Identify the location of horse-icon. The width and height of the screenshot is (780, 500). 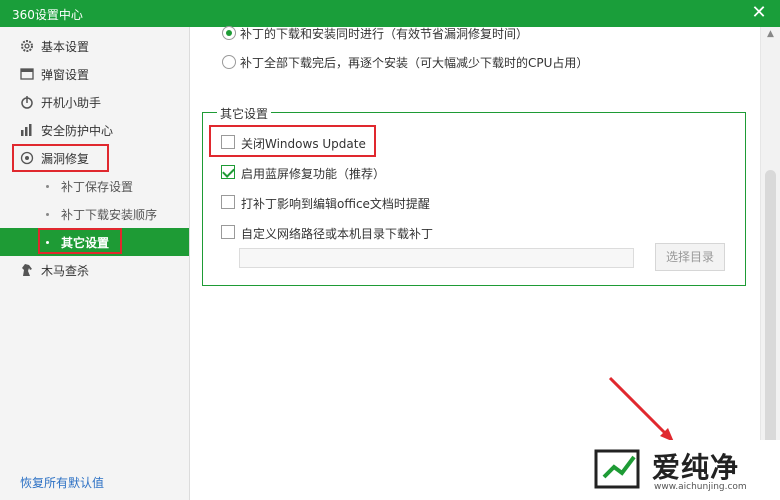
(27, 270).